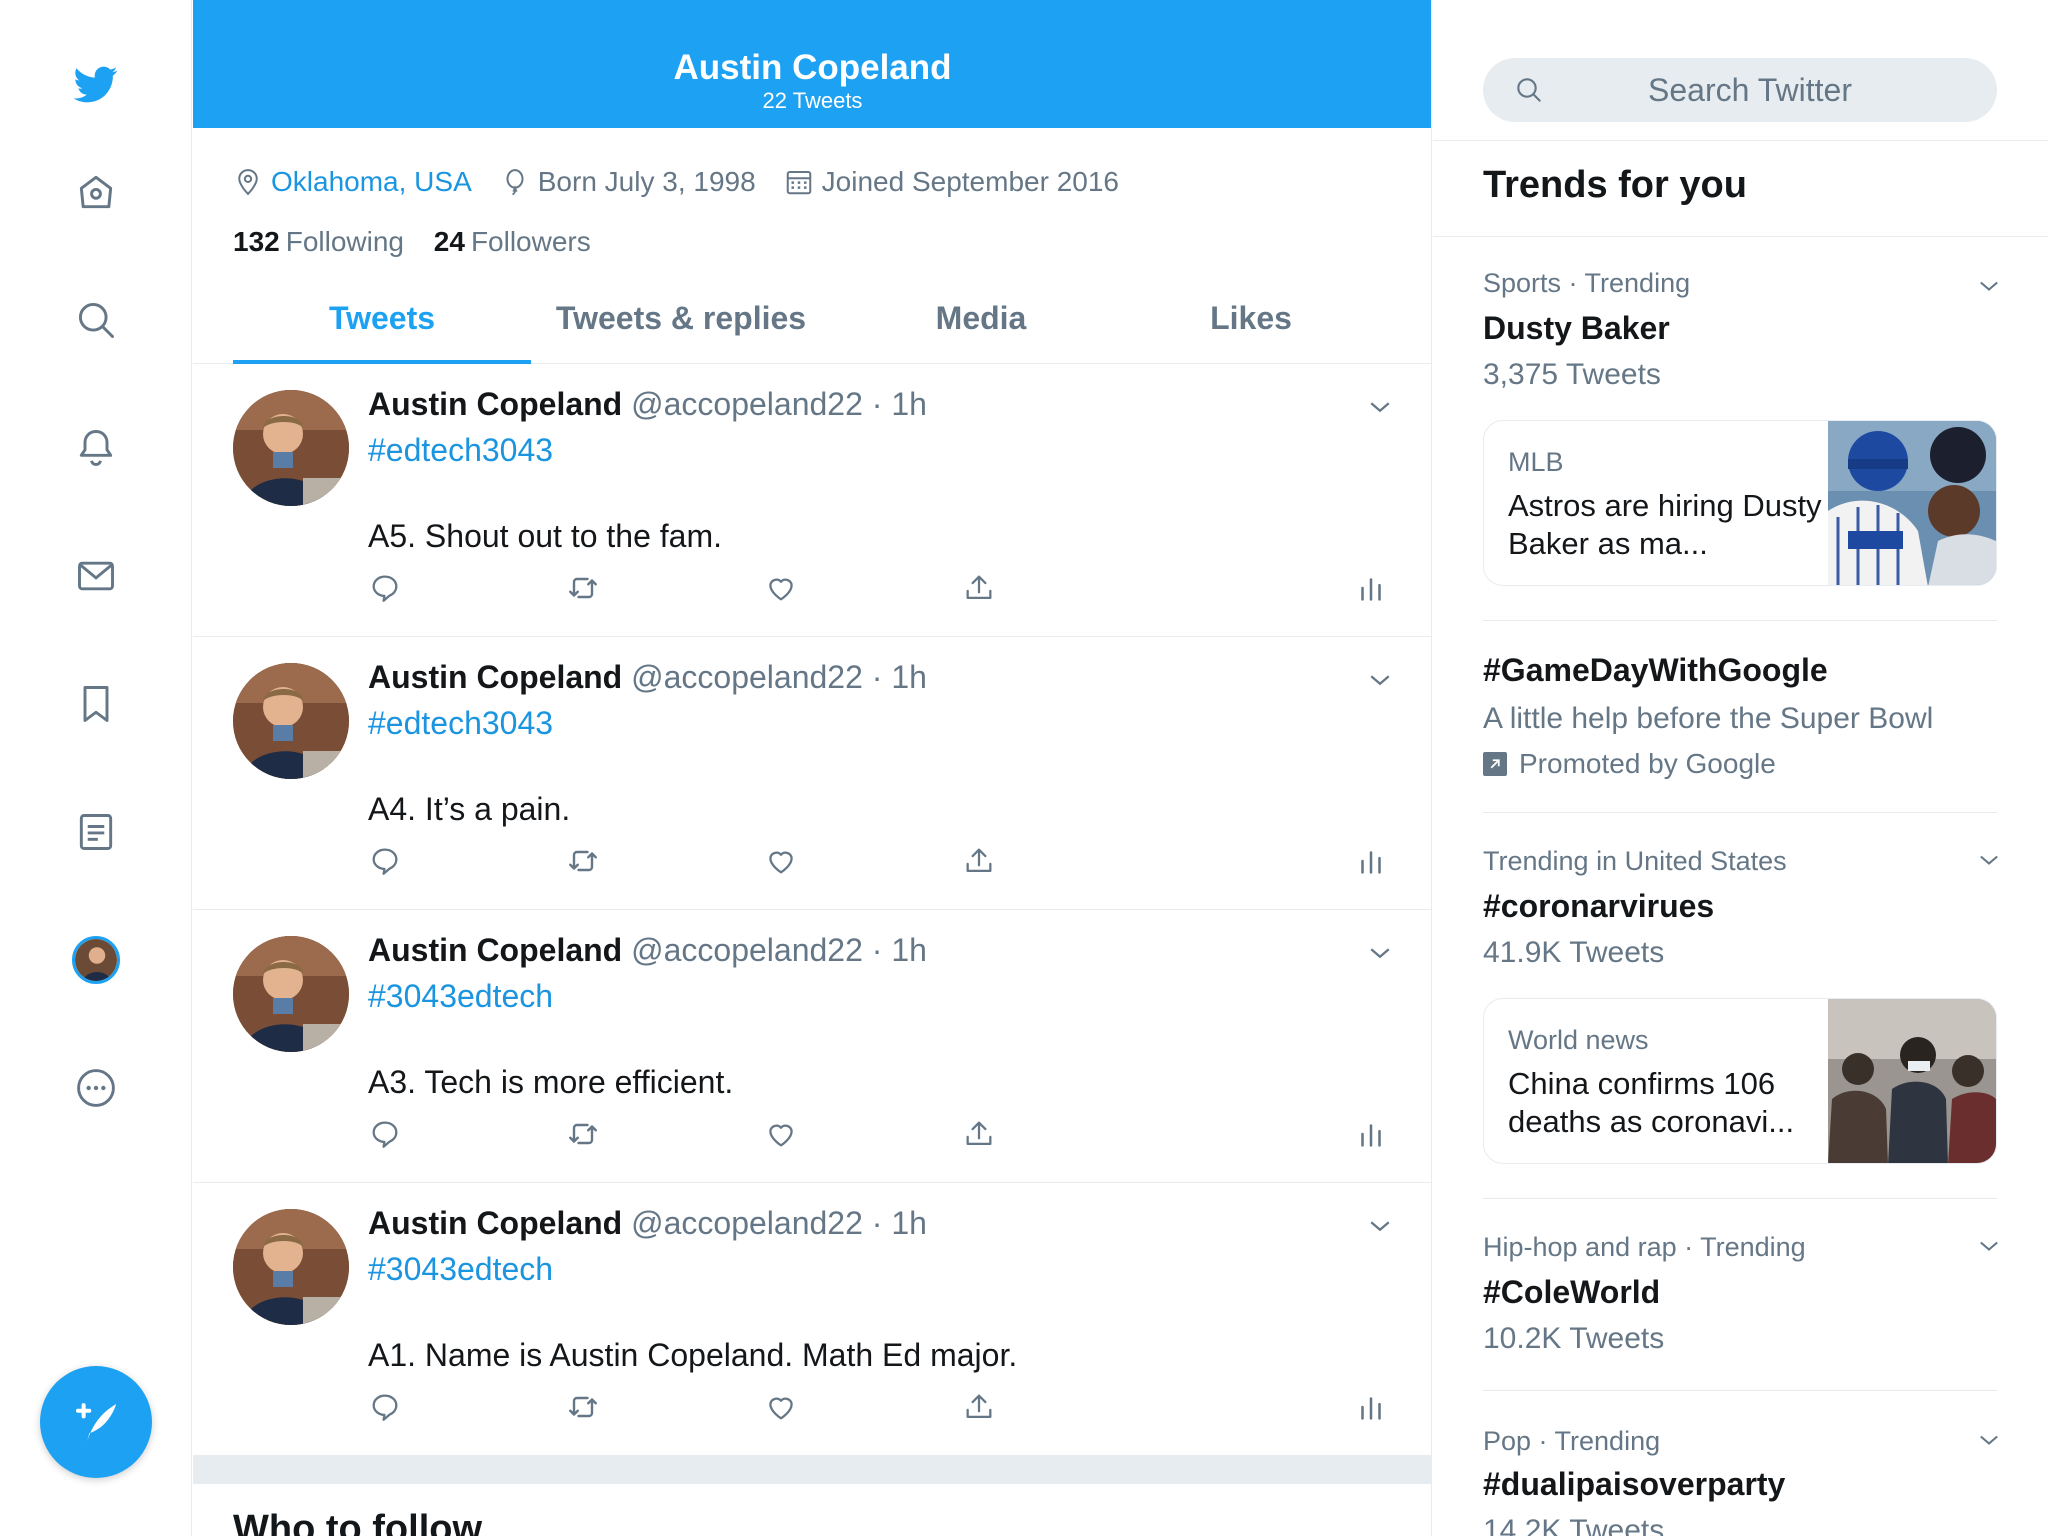 Image resolution: width=2048 pixels, height=1536 pixels. I want to click on tweet-text: A5. Shout out to the fam., so click(545, 536).